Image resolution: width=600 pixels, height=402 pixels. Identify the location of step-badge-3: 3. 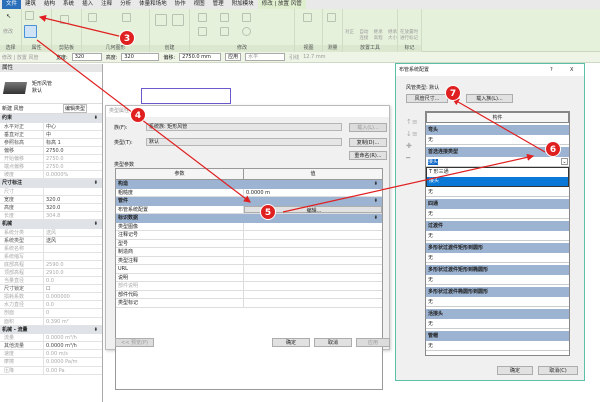
(127, 38).